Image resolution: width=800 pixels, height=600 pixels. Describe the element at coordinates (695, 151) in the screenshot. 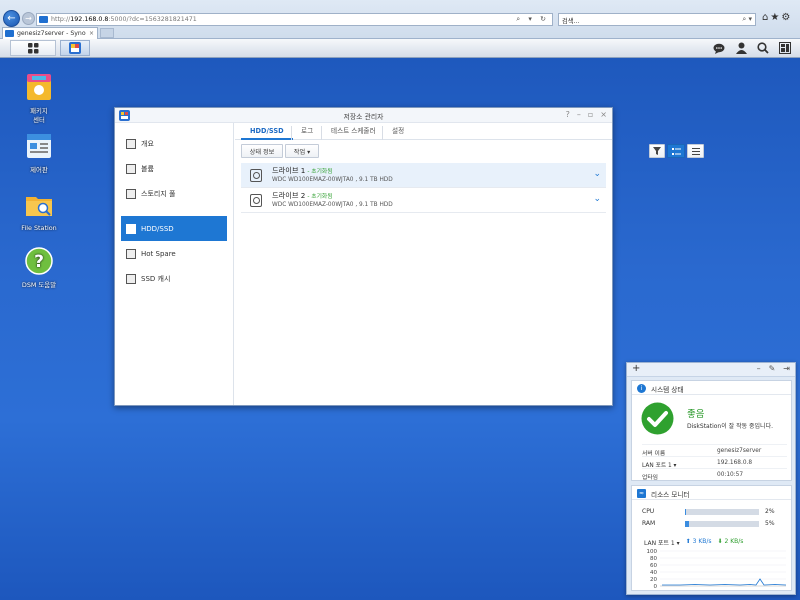

I see `compact-view-icon` at that location.